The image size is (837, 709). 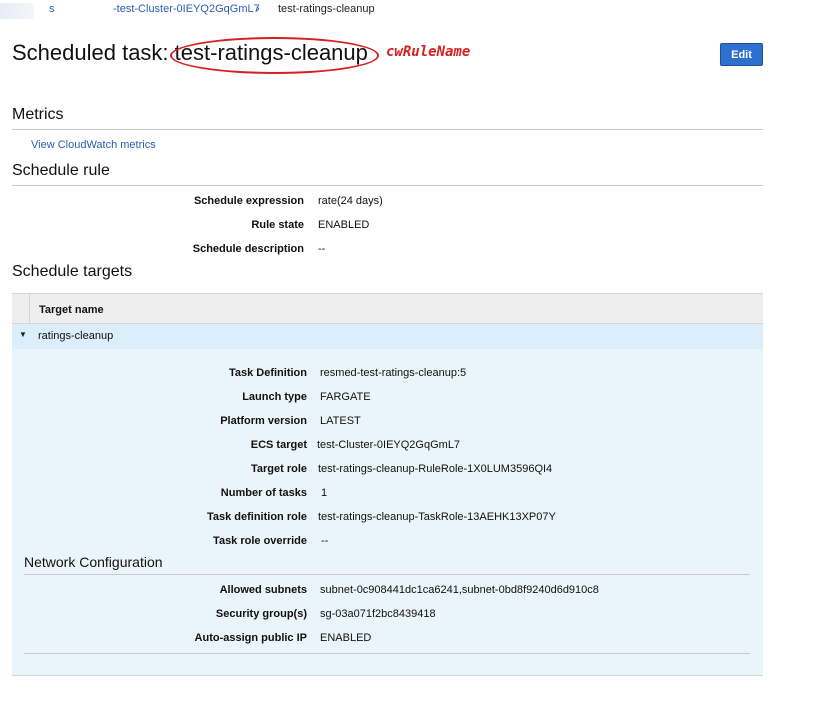 I want to click on task-definition-value: resmed-test-ratings-cleanup:5, so click(x=393, y=373).